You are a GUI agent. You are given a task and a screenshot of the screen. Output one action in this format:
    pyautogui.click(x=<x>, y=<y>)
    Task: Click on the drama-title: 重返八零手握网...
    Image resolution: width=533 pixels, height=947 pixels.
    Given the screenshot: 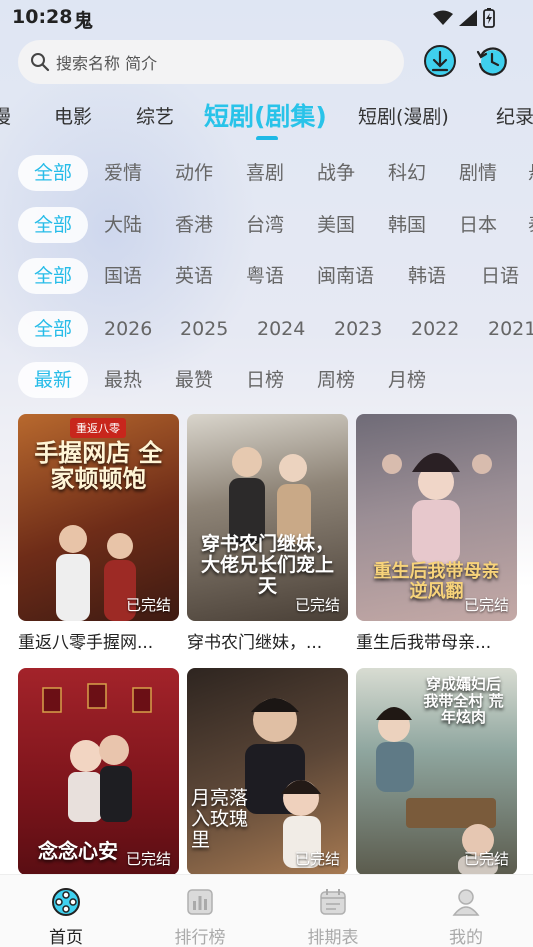 What is the action you would take?
    pyautogui.click(x=98, y=640)
    